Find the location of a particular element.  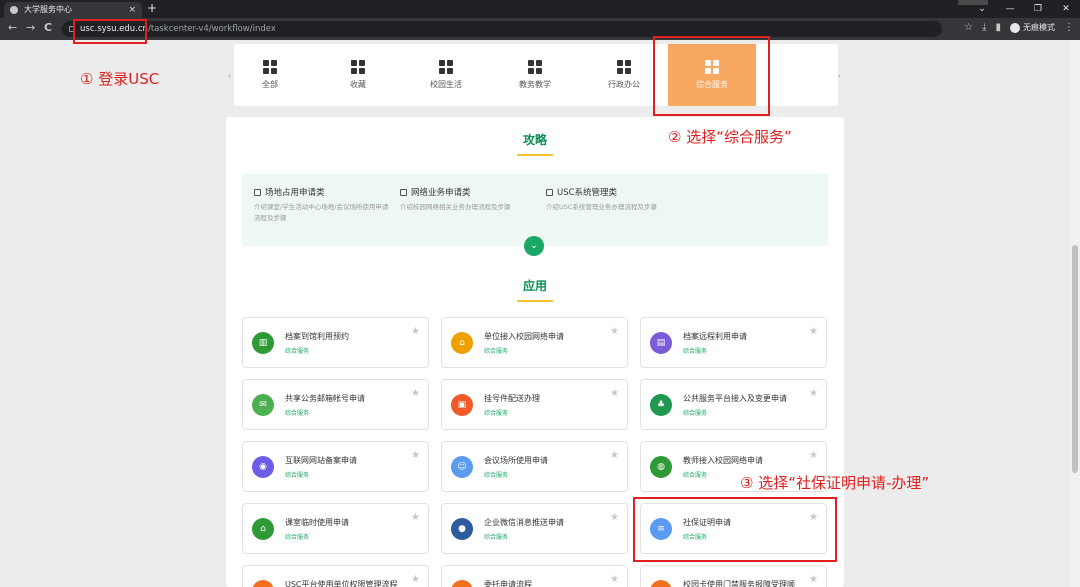

app-icon: ◉ is located at coordinates (263, 467).